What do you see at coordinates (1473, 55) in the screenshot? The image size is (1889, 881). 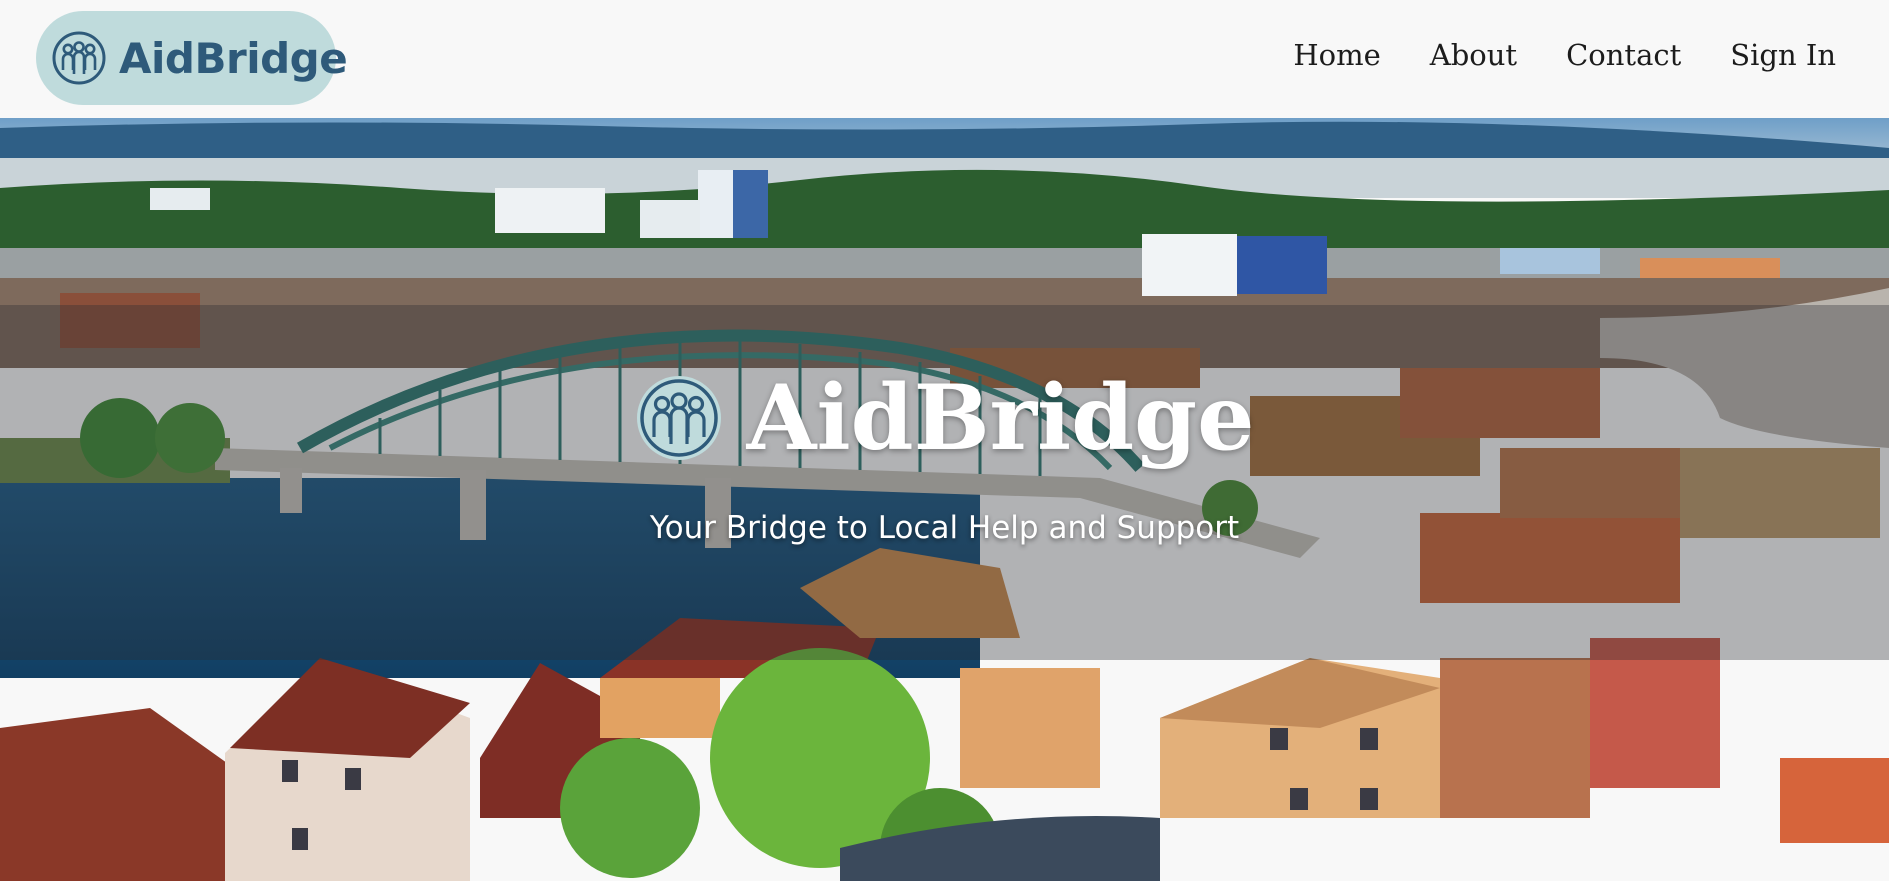 I see `nav-about-link: About` at bounding box center [1473, 55].